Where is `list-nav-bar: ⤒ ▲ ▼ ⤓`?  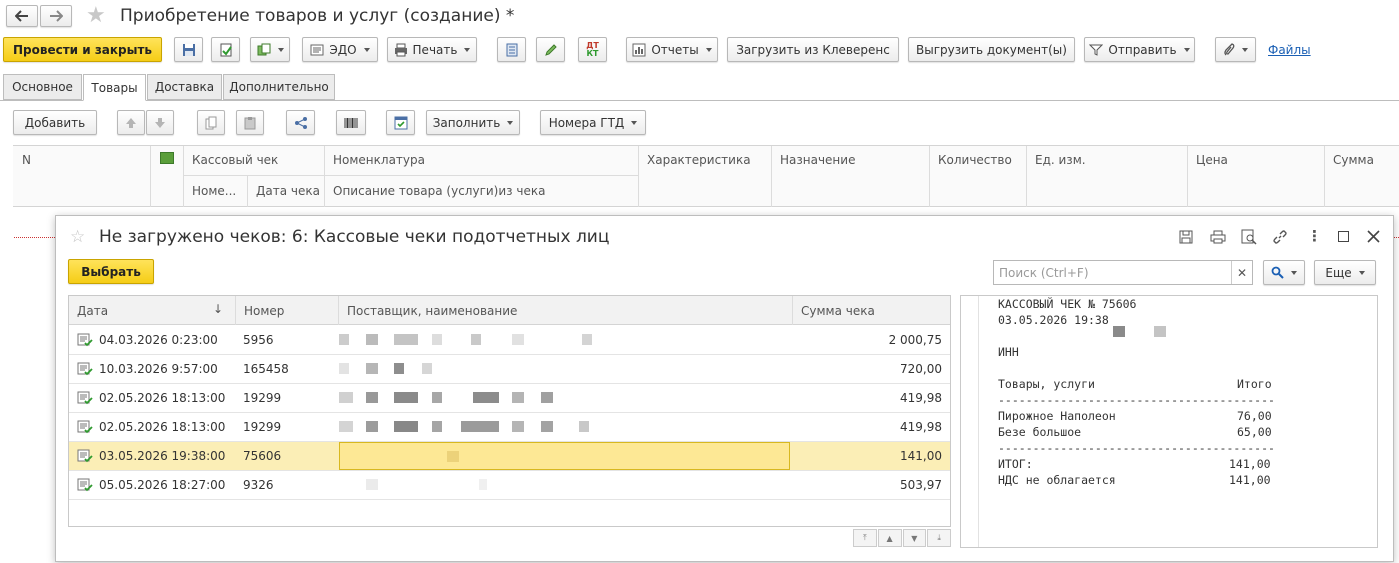 list-nav-bar: ⤒ ▲ ▼ ⤓ is located at coordinates (902, 538).